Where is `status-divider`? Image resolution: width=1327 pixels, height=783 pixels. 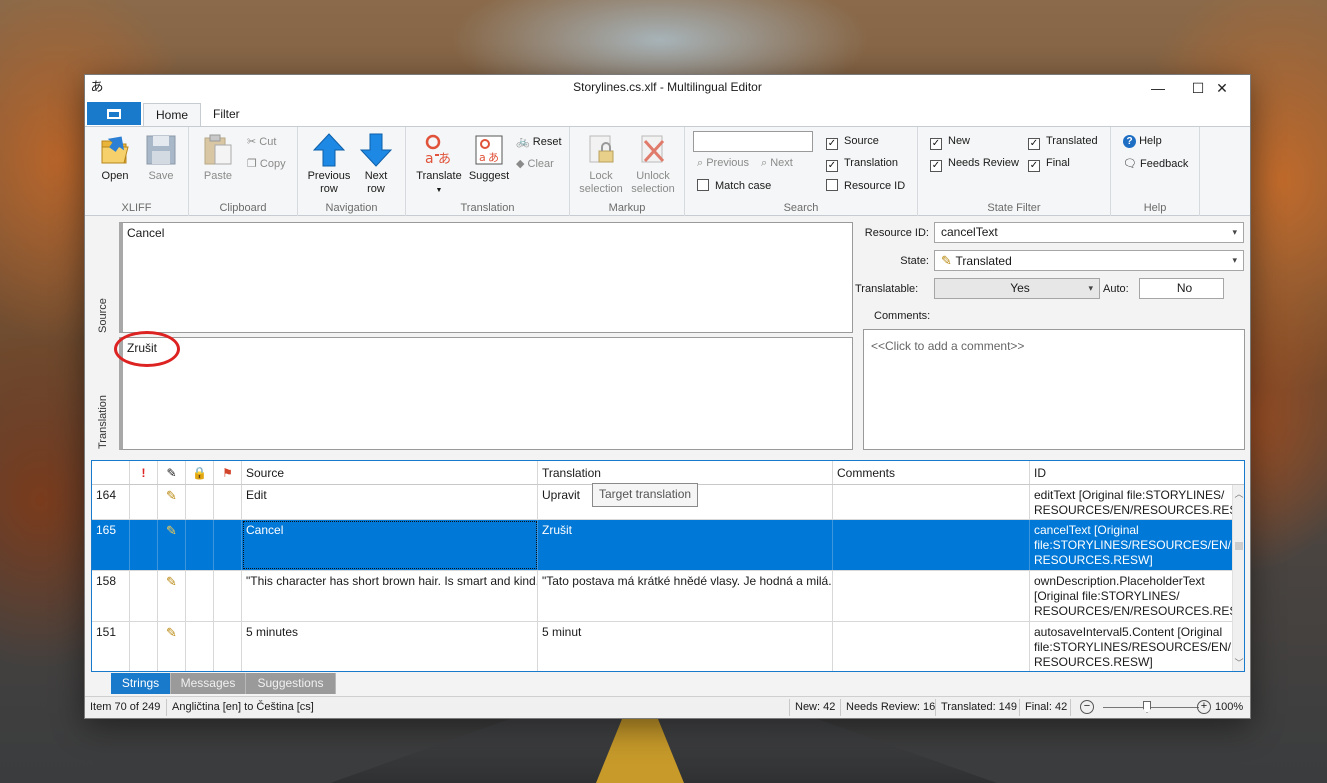 status-divider is located at coordinates (840, 707).